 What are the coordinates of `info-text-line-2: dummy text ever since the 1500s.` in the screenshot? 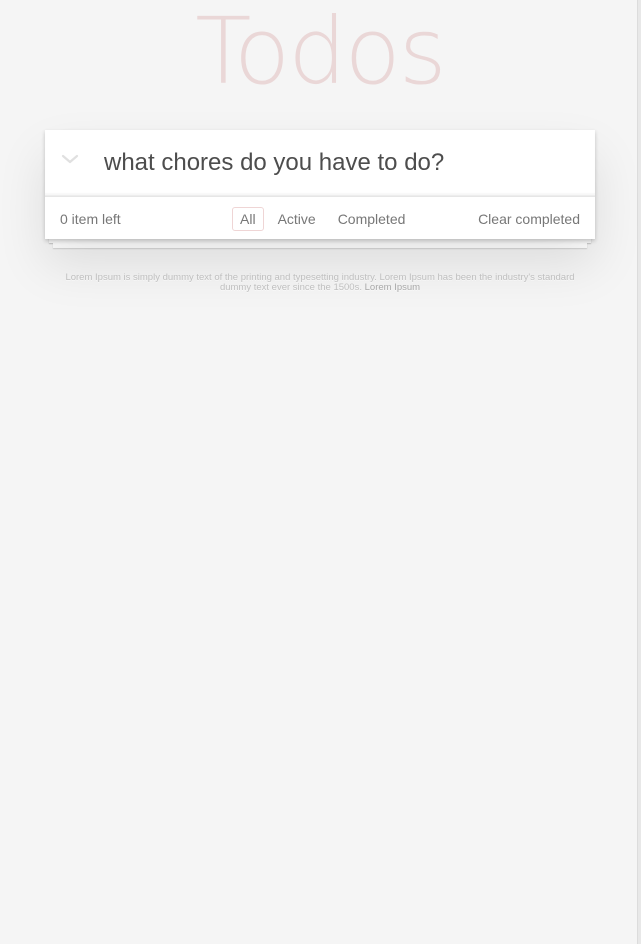 It's located at (290, 287).